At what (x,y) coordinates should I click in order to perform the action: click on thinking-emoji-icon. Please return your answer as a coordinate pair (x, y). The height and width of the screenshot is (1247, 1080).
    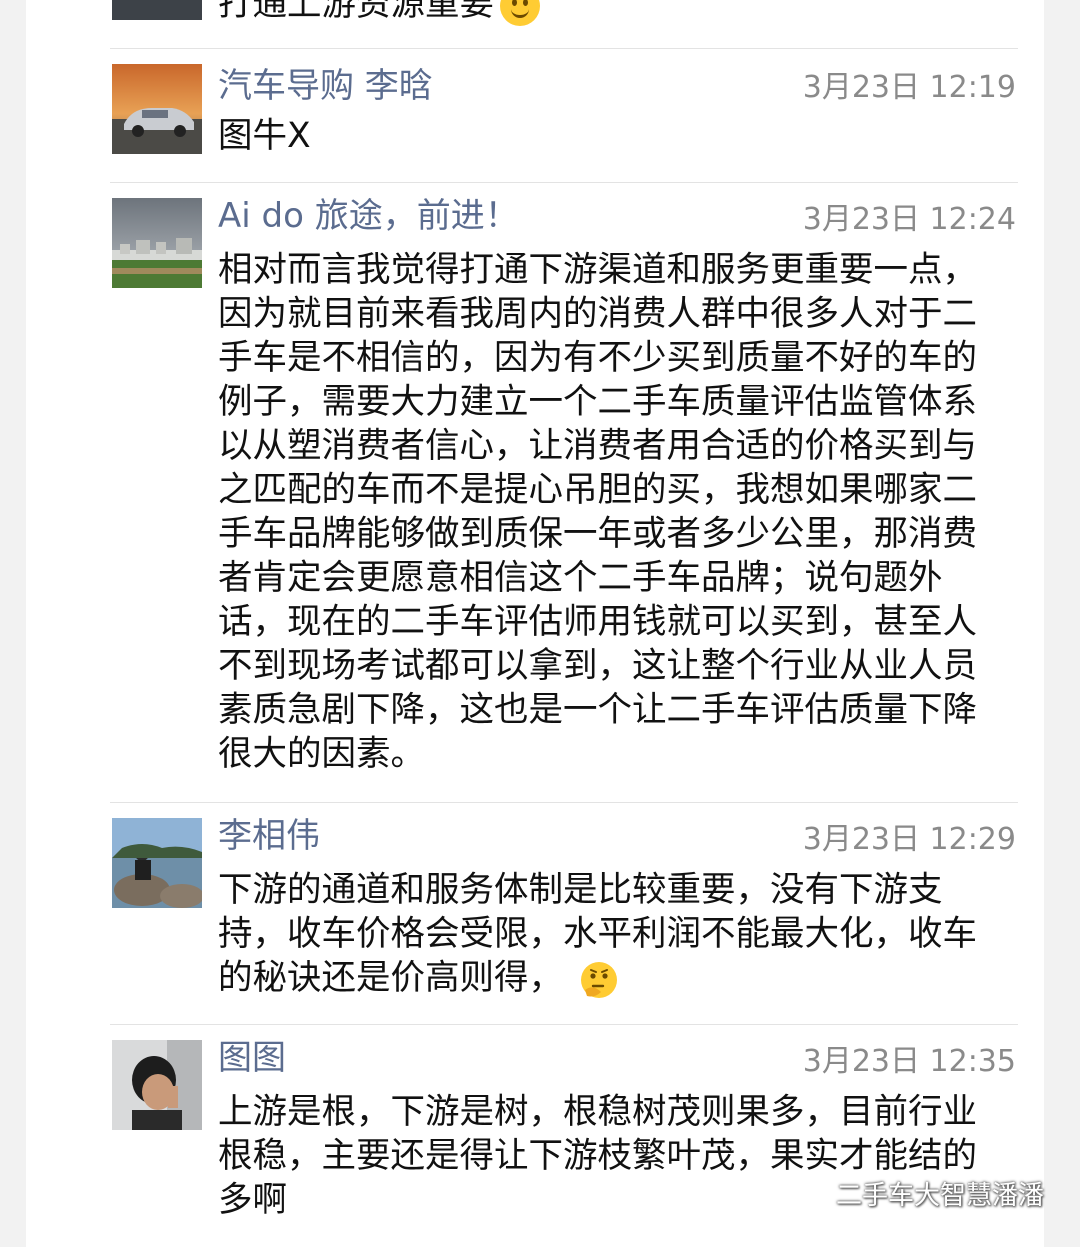
    Looking at the image, I should click on (599, 979).